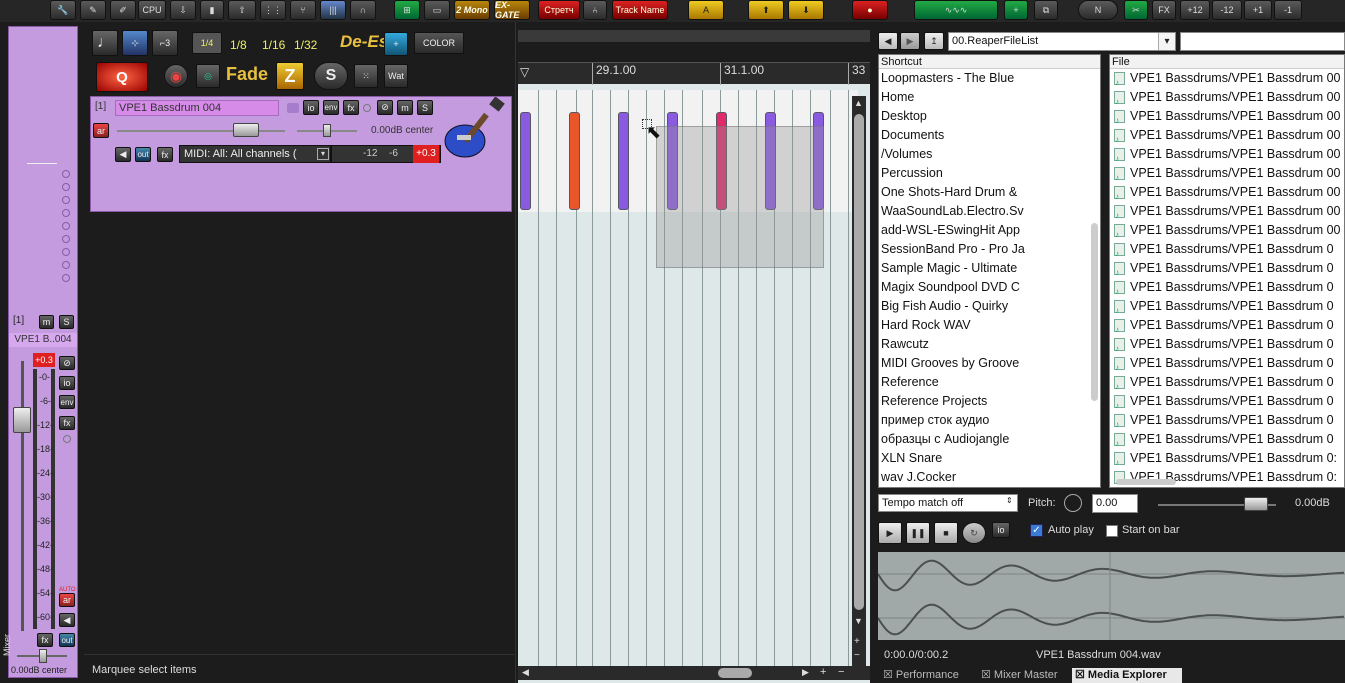  Describe the element at coordinates (1288, 10) in the screenshot. I see `minus1-button: -1` at that location.